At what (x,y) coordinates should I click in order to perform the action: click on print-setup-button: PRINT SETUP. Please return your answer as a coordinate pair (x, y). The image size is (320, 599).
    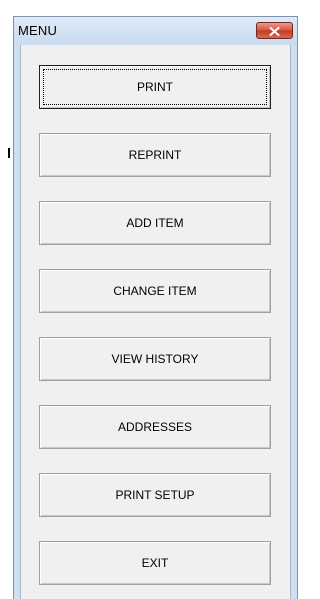
    Looking at the image, I should click on (155, 495).